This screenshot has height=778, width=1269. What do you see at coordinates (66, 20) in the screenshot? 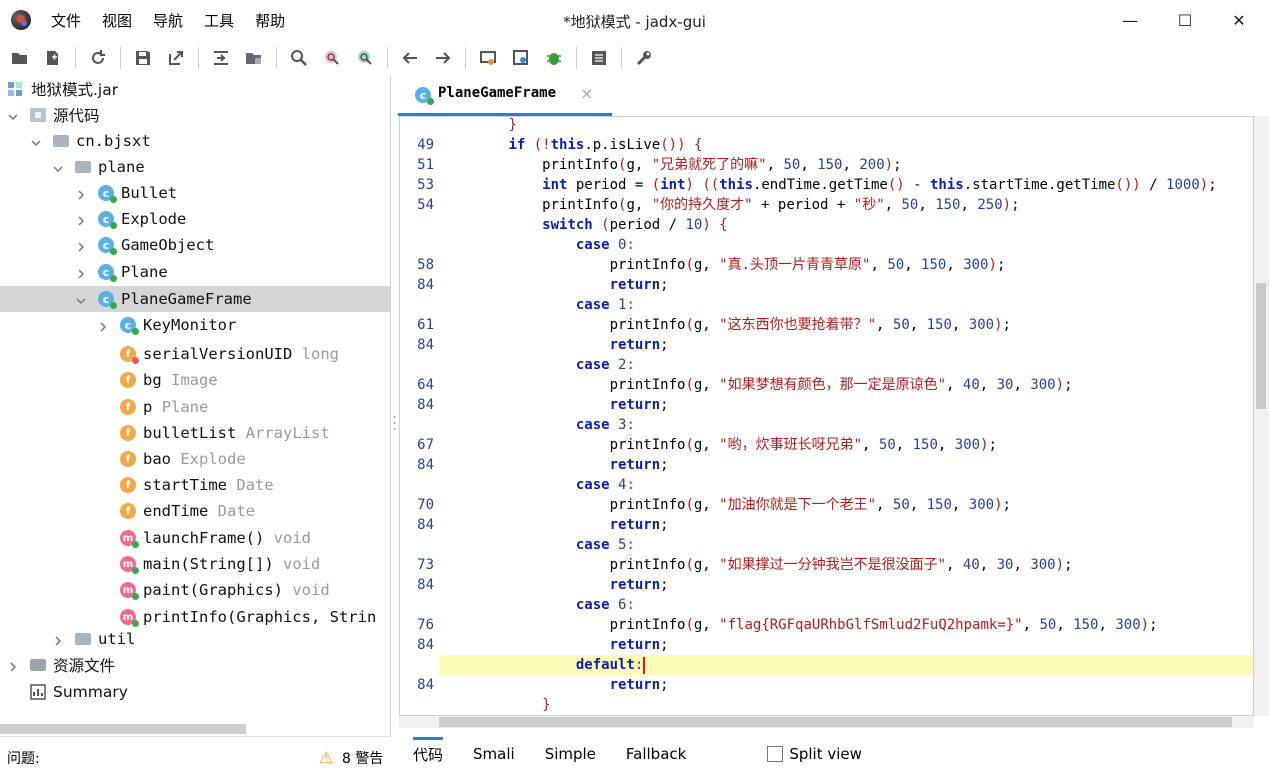
I see `menu-file: 文件` at bounding box center [66, 20].